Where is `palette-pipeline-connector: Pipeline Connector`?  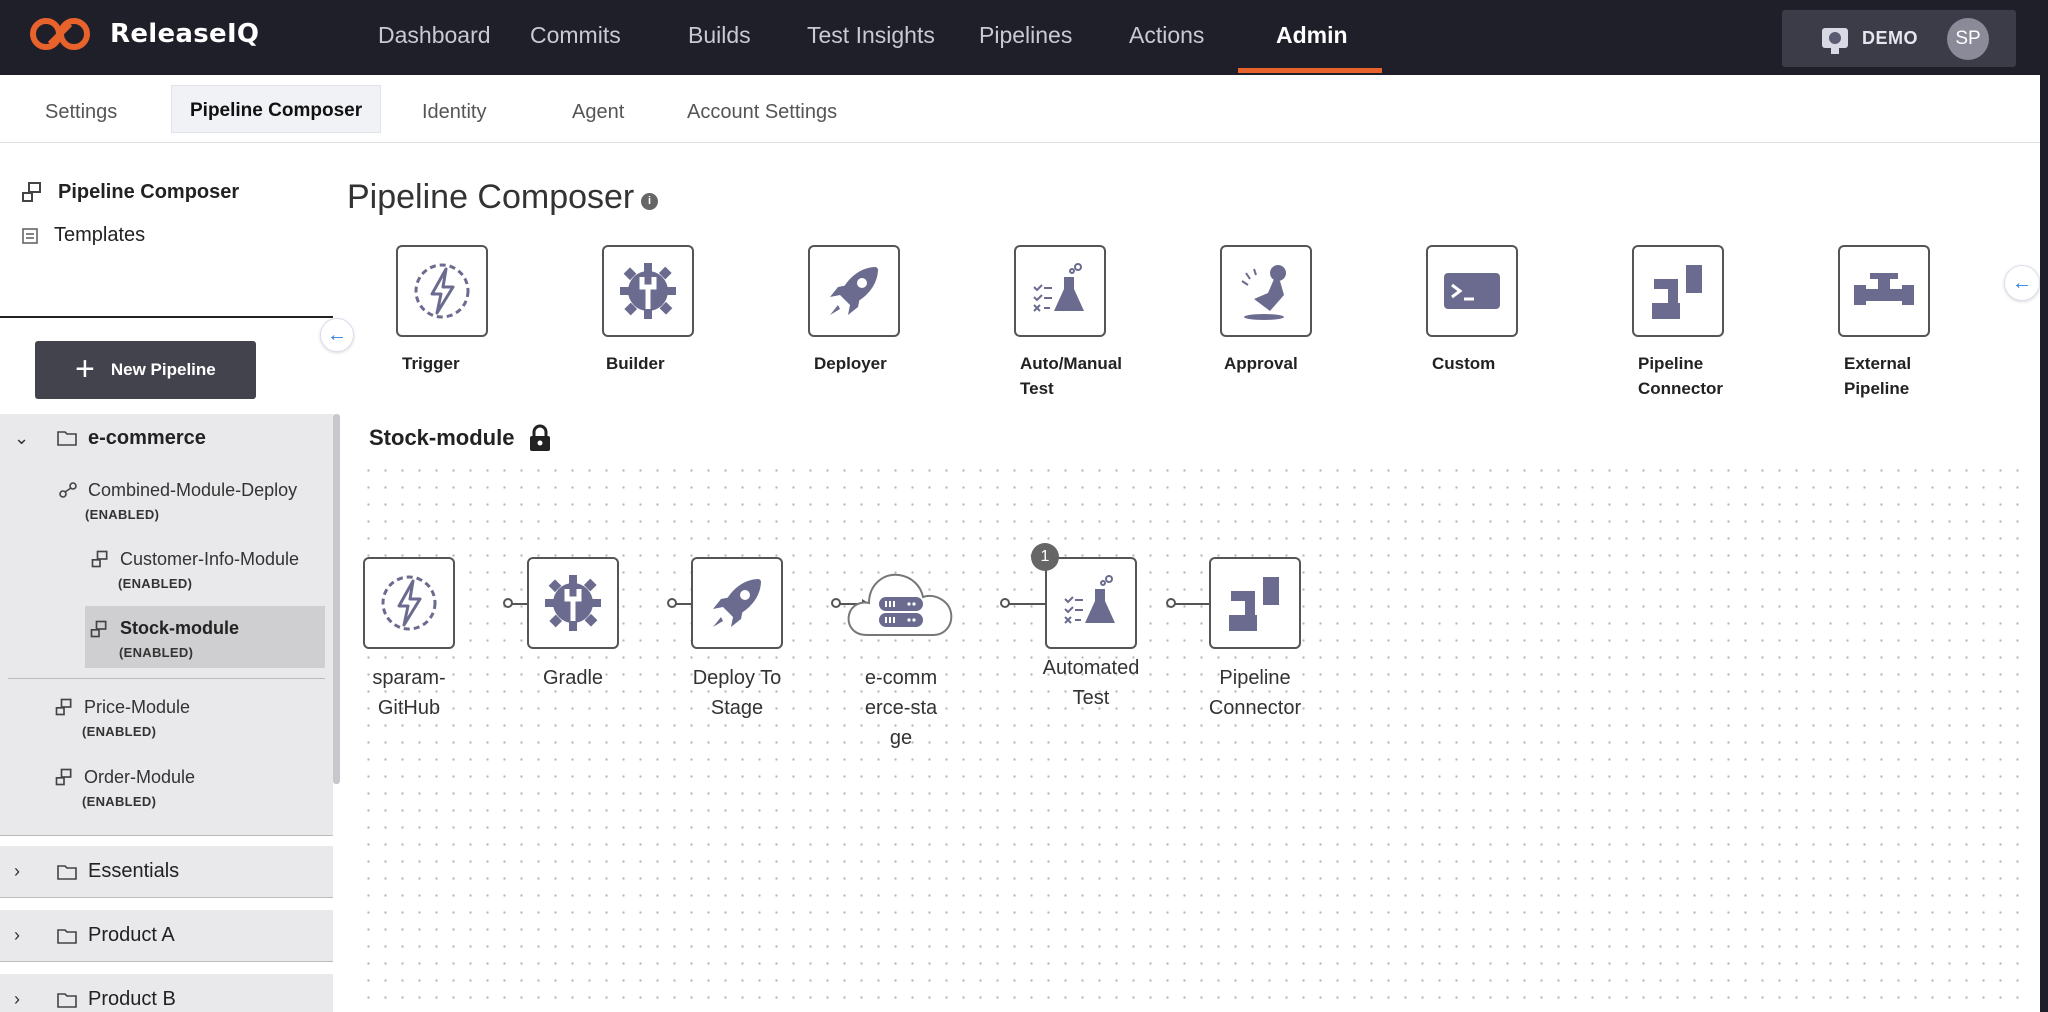 palette-pipeline-connector: Pipeline Connector is located at coordinates (1702, 323).